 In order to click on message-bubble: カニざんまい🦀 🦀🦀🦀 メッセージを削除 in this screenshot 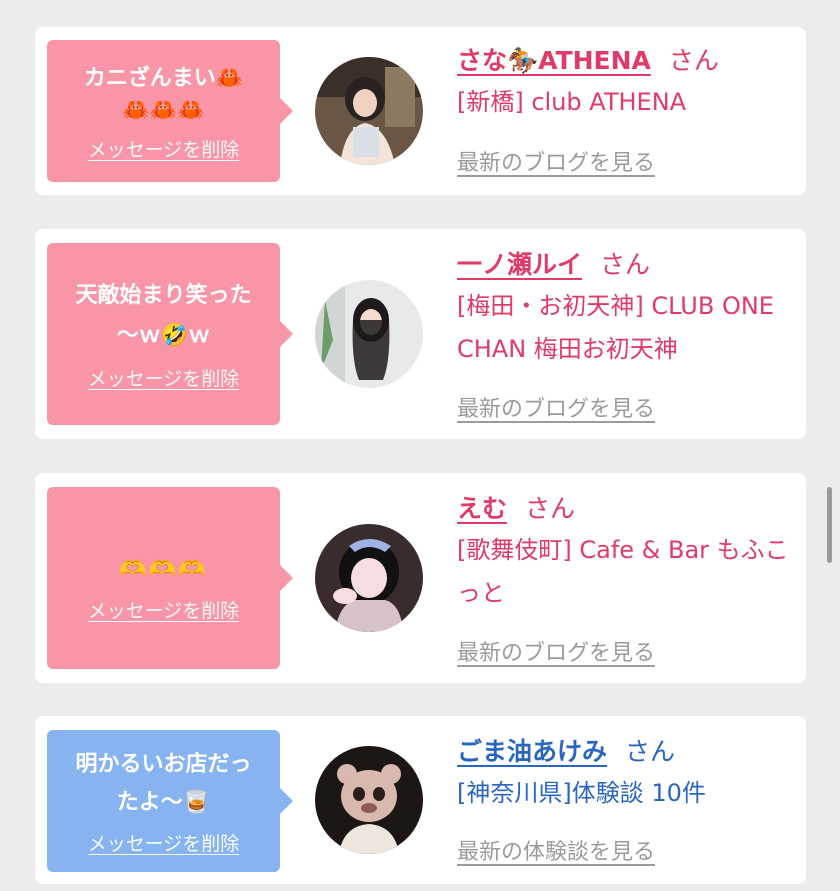, I will do `click(170, 111)`.